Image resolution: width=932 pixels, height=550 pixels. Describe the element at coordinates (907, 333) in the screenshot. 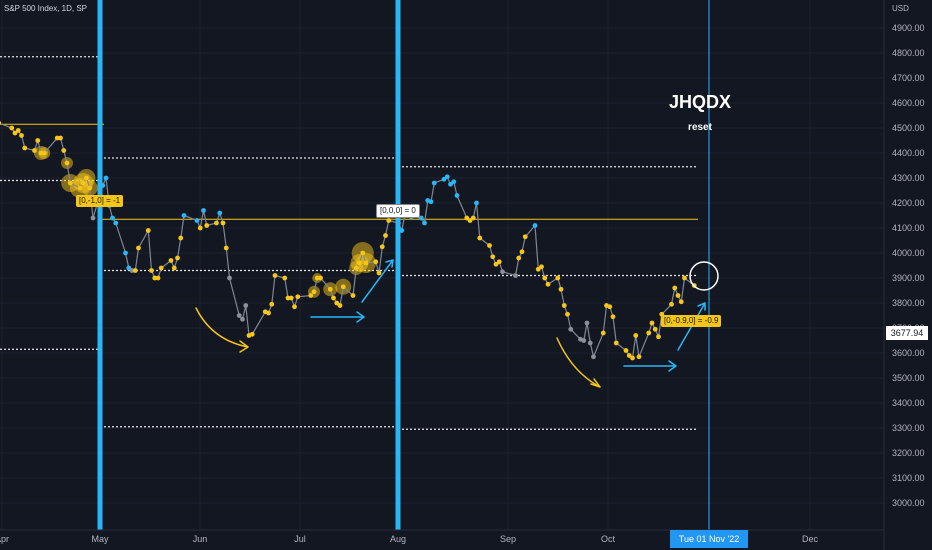

I see `current-price-tag: 3677.94` at that location.